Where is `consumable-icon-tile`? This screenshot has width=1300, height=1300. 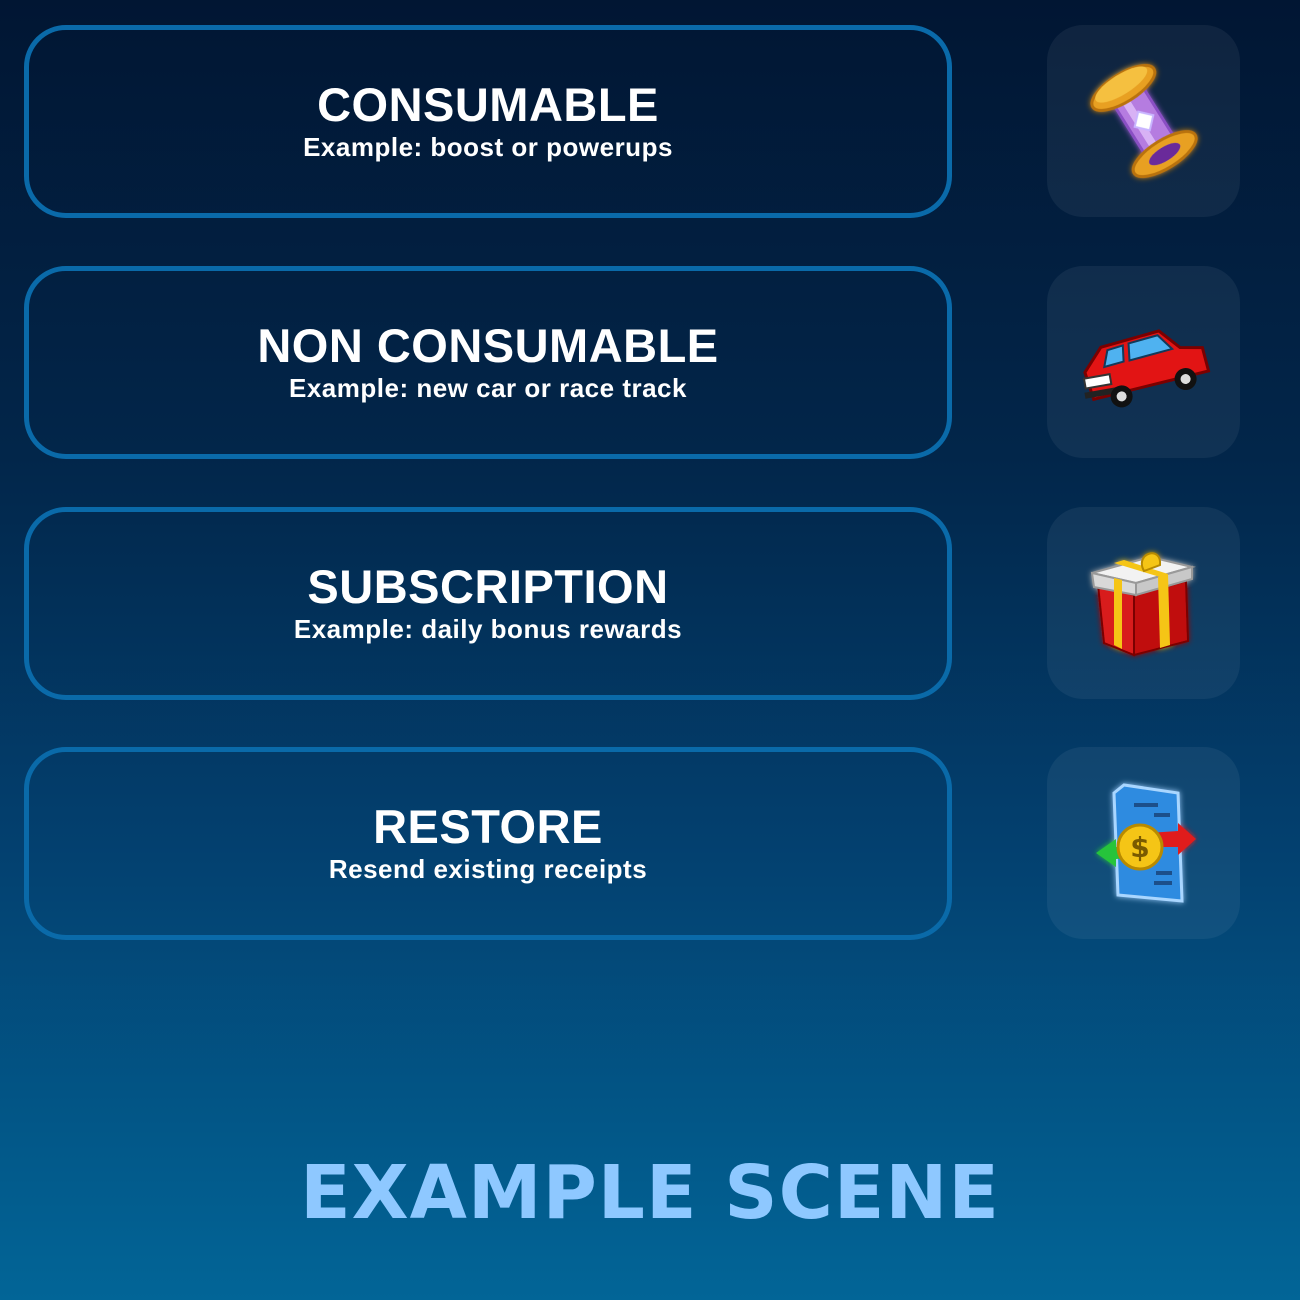 consumable-icon-tile is located at coordinates (1143, 121).